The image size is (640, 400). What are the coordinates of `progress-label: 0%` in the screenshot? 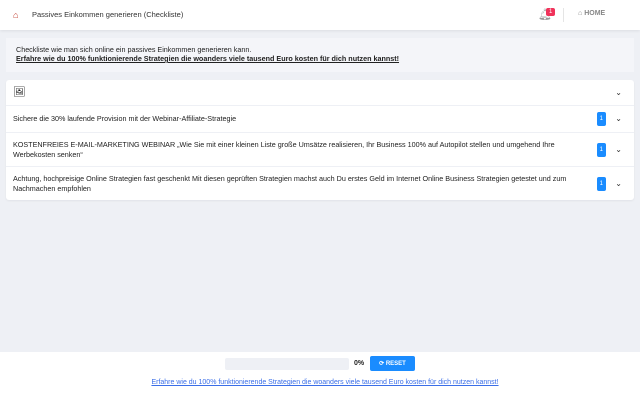 It's located at (359, 363).